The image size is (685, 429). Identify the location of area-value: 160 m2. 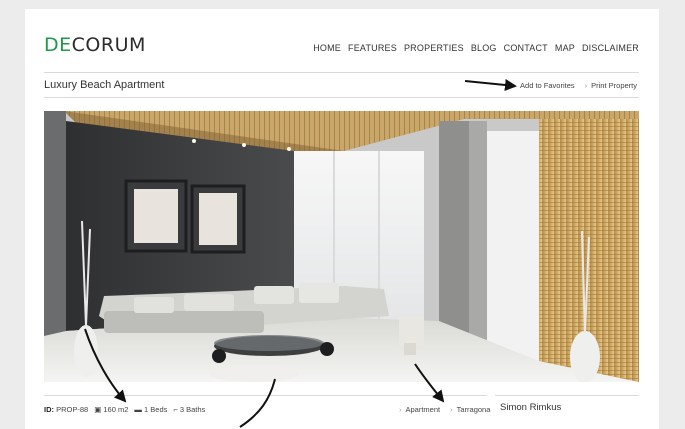
(116, 409).